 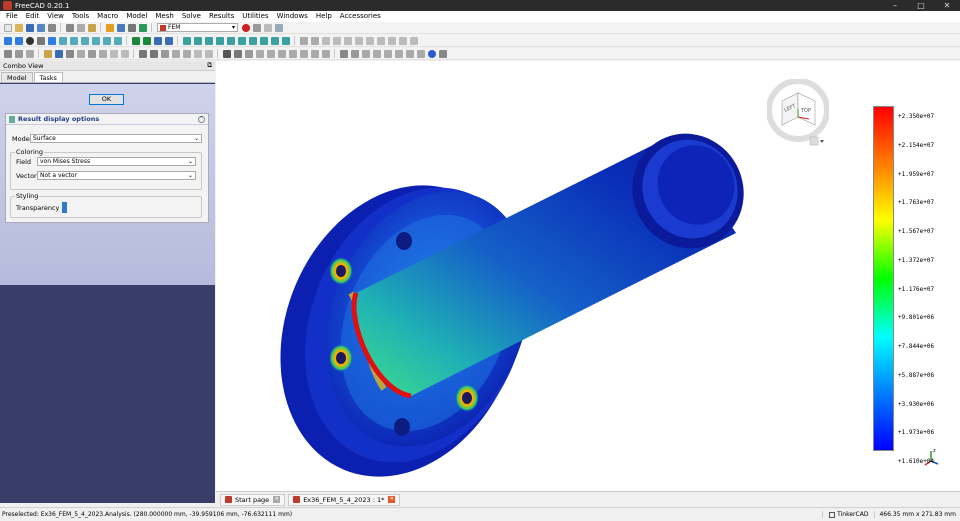 What do you see at coordinates (208, 53) in the screenshot?
I see `mesh-display-icon` at bounding box center [208, 53].